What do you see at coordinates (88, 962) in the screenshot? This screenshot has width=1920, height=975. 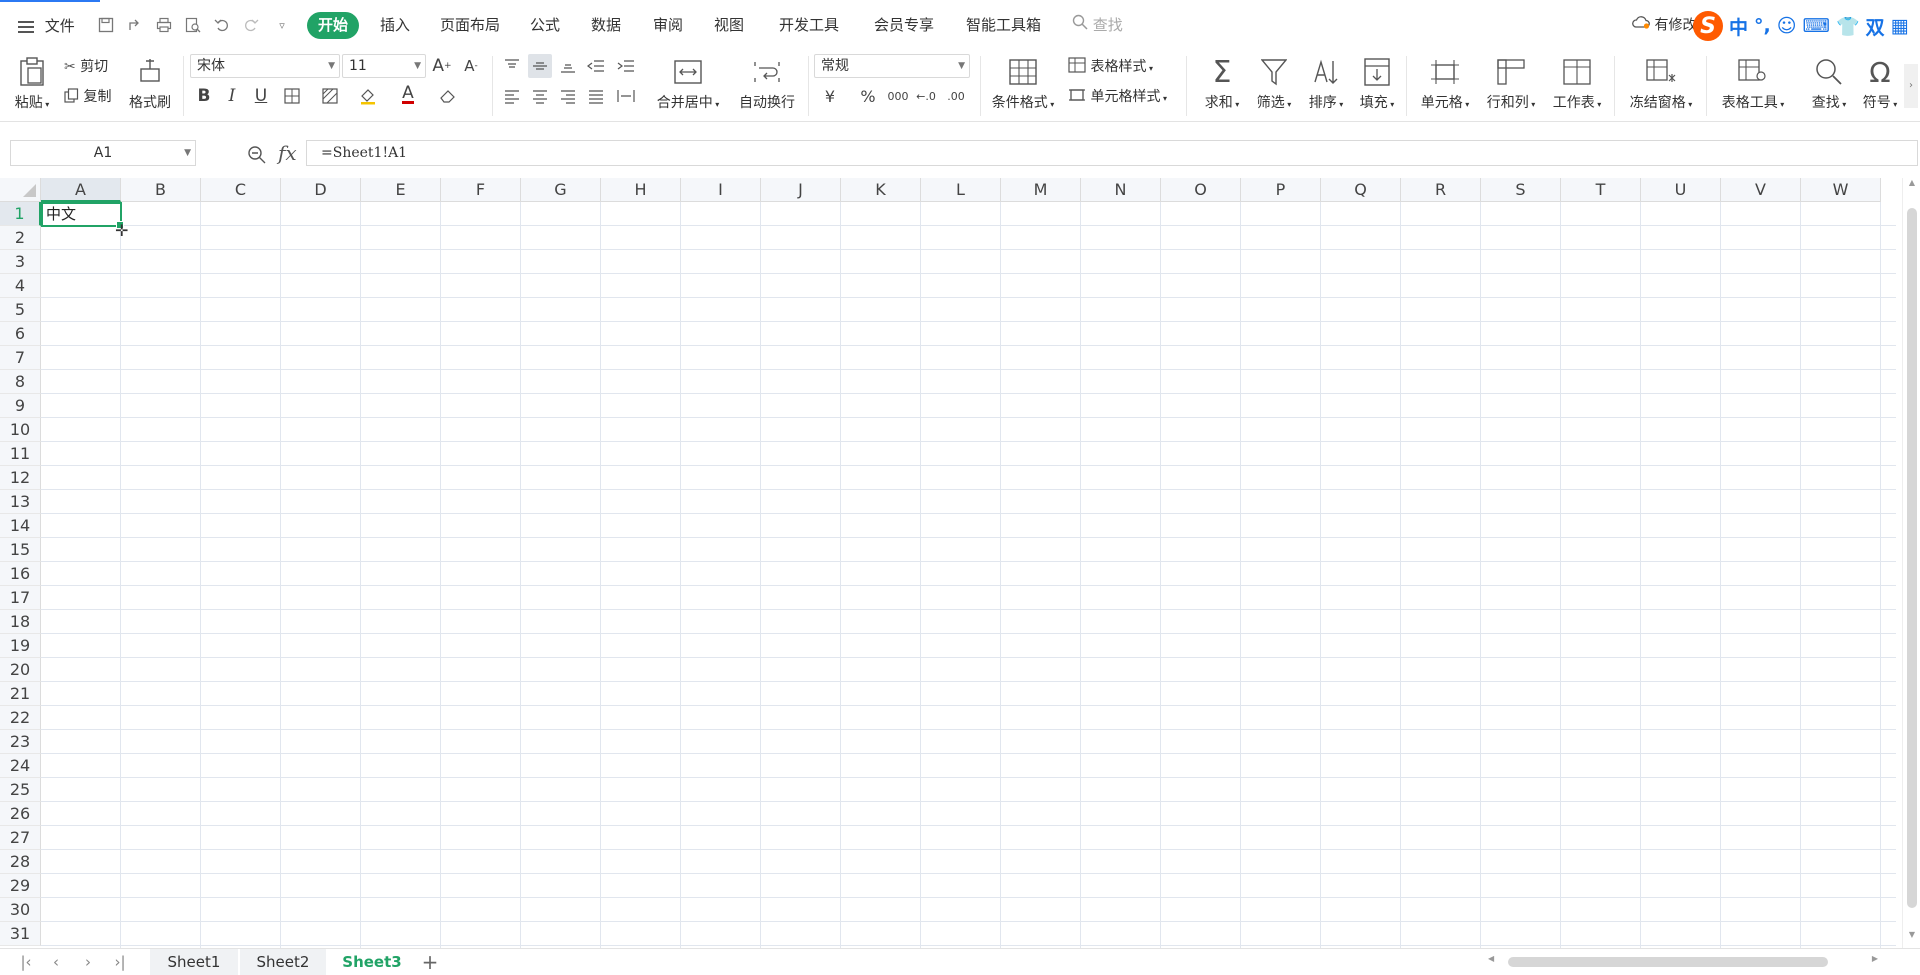 I see `next-sheet-icon: ›` at bounding box center [88, 962].